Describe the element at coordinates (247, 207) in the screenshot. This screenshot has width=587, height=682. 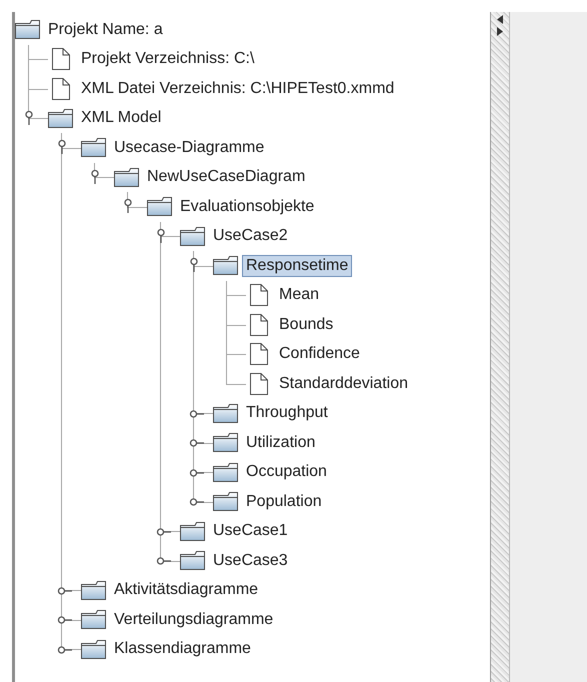
I see `tree-node-label: Evaluationsobjekte` at that location.